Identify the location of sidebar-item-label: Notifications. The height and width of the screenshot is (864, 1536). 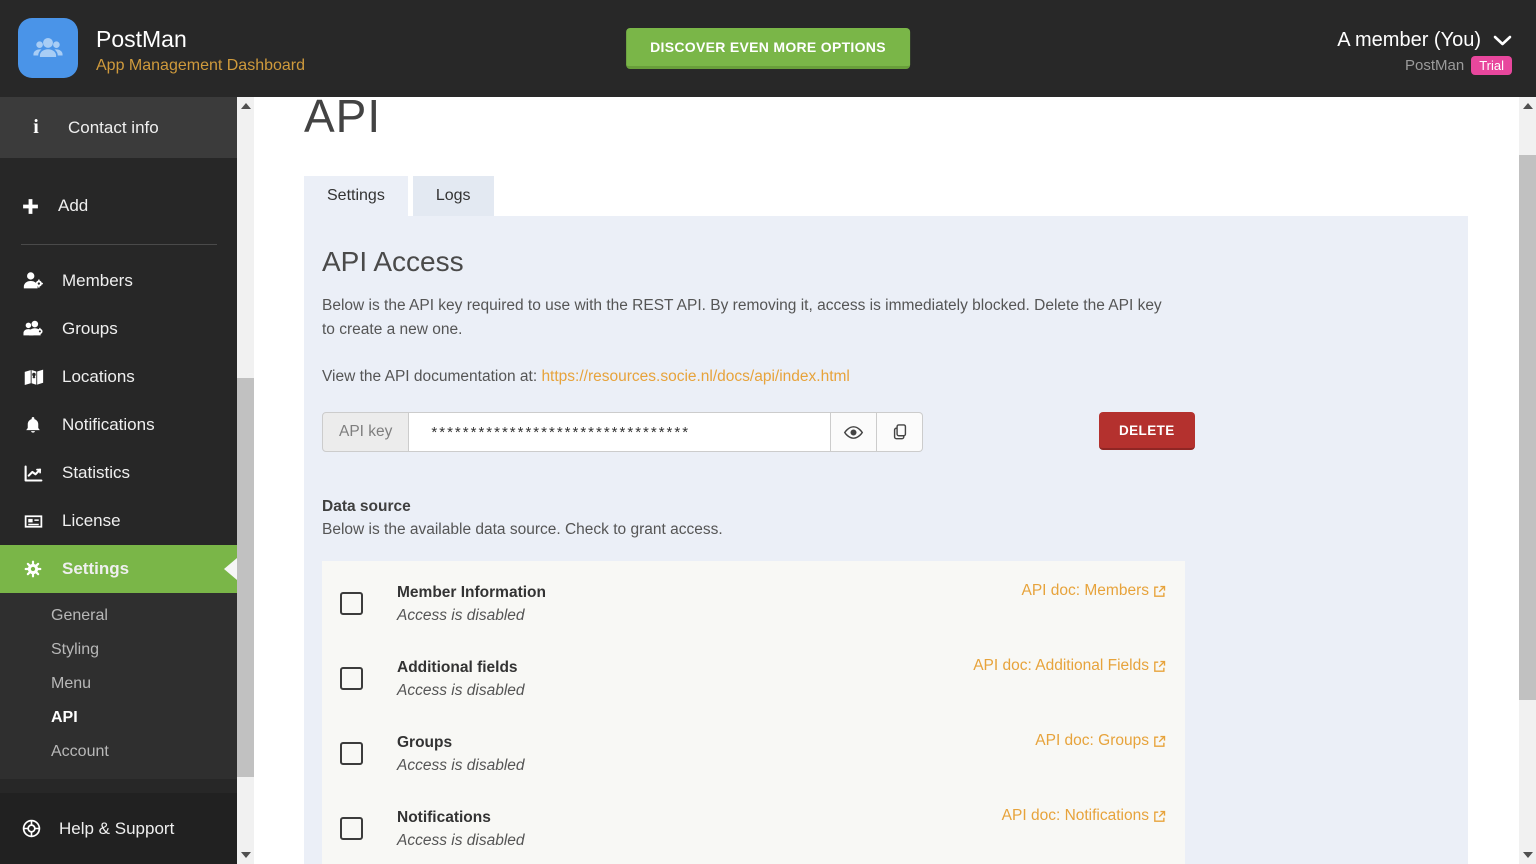
(108, 424).